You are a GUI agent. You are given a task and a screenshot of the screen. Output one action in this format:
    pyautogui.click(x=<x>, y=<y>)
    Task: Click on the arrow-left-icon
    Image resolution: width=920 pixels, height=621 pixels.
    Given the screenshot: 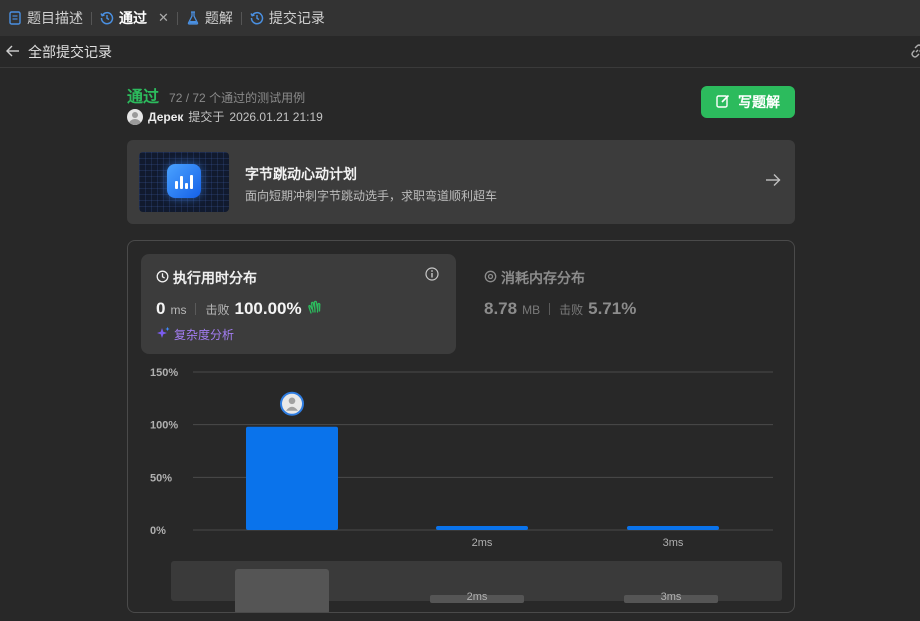 What is the action you would take?
    pyautogui.click(x=13, y=52)
    